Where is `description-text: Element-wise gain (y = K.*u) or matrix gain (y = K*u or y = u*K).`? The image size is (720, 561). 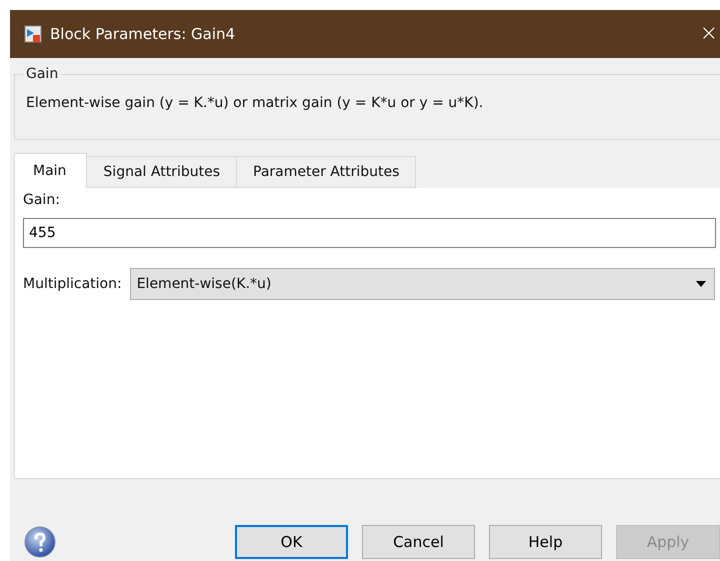
description-text: Element-wise gain (y = K.*u) or matrix gain (y = K*u or y = u*K). is located at coordinates (255, 103).